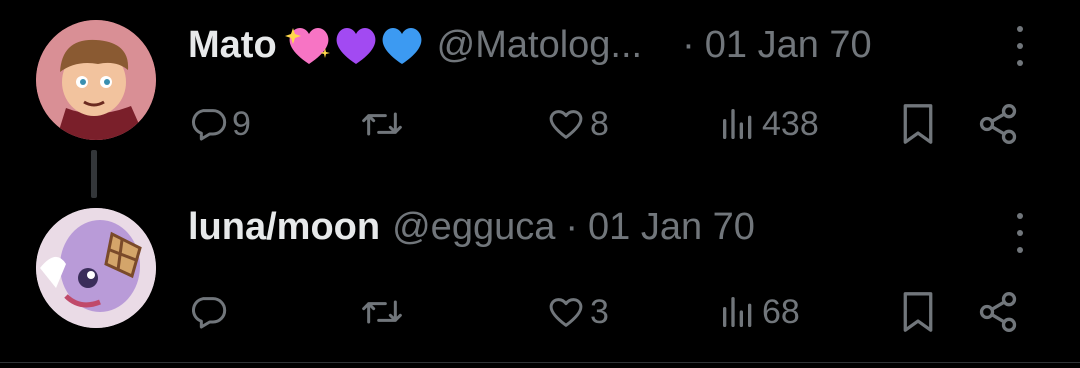  What do you see at coordinates (759, 312) in the screenshot?
I see `views-button: 68` at bounding box center [759, 312].